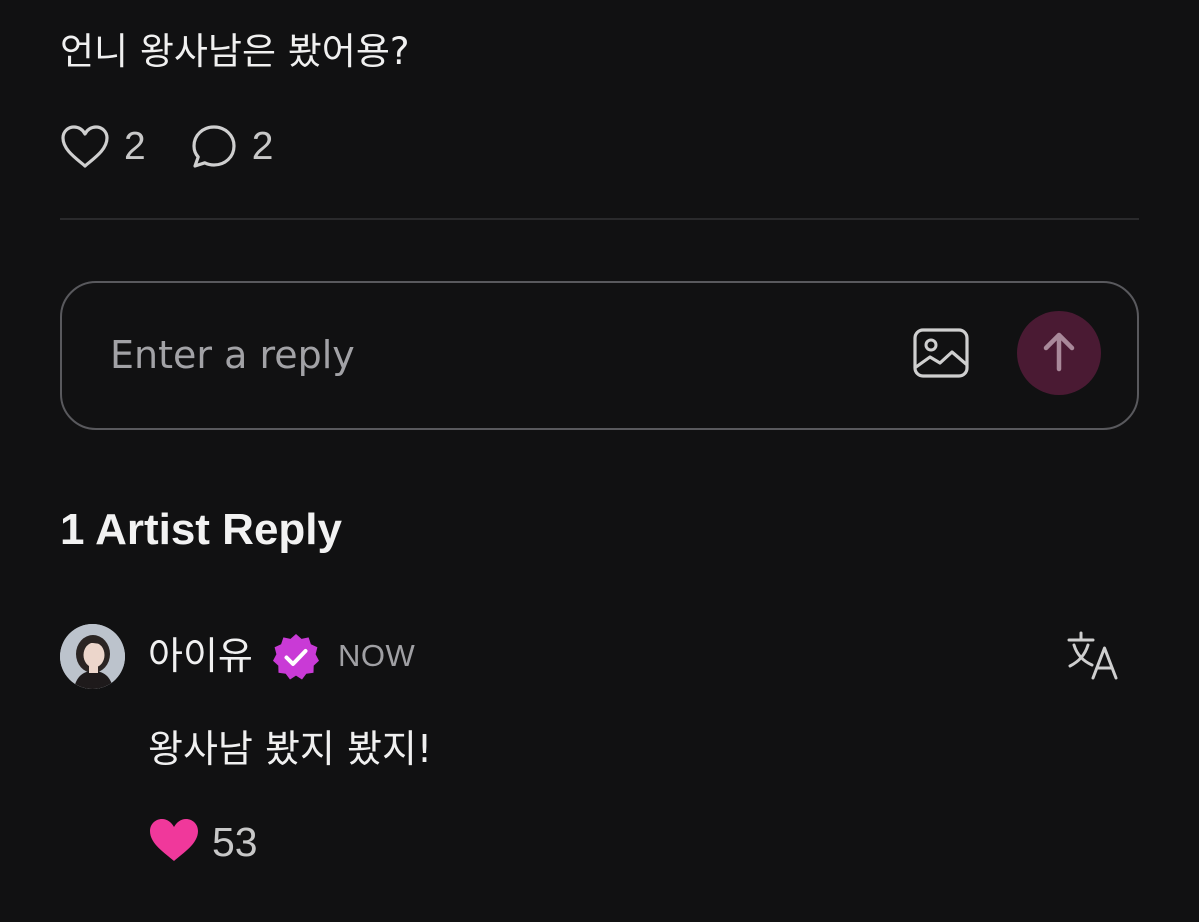 Image resolution: width=1199 pixels, height=922 pixels. What do you see at coordinates (377, 655) in the screenshot?
I see `reply-timestamp: NOW` at bounding box center [377, 655].